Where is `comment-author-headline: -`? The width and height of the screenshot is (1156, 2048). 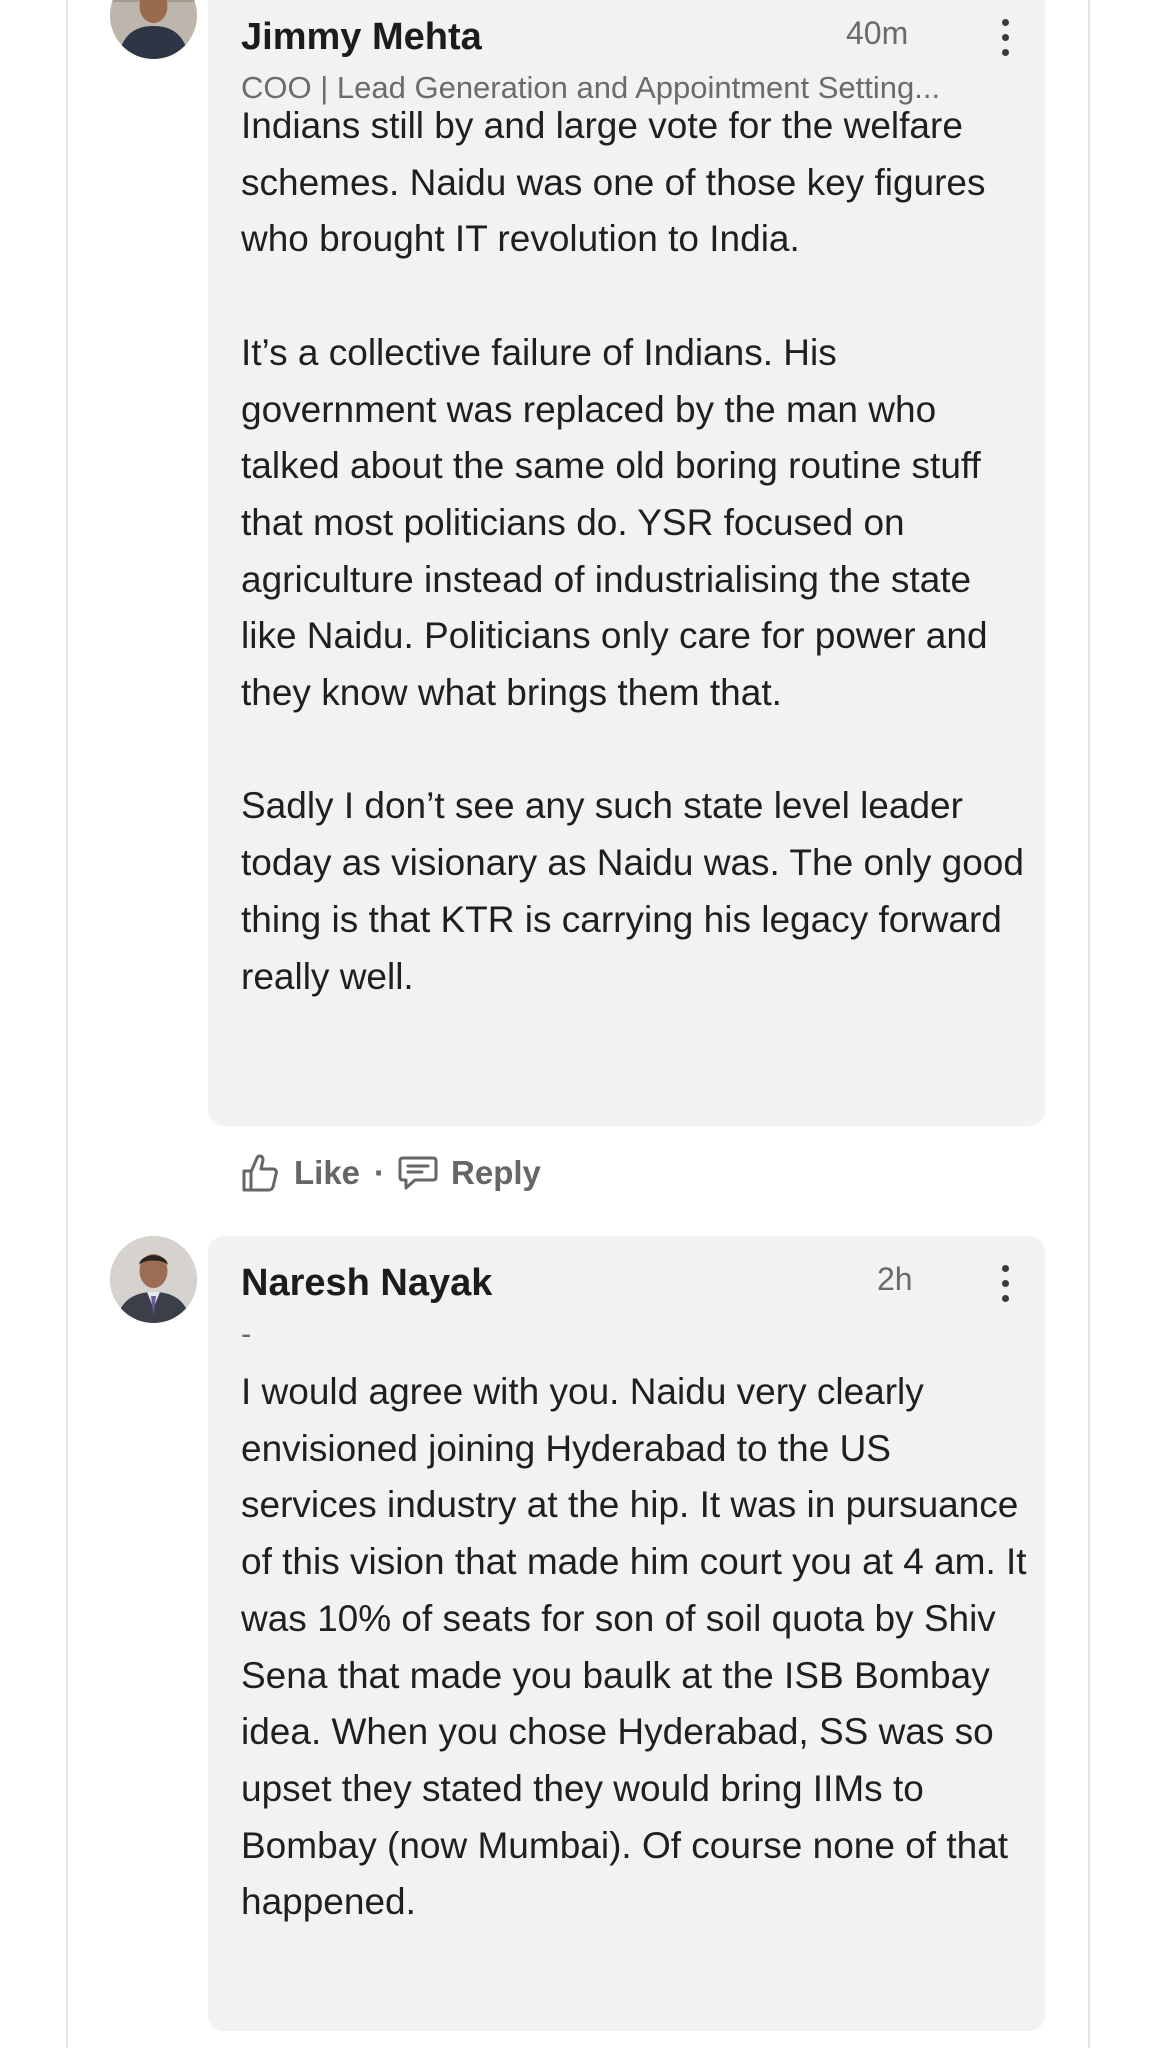 comment-author-headline: - is located at coordinates (246, 1333).